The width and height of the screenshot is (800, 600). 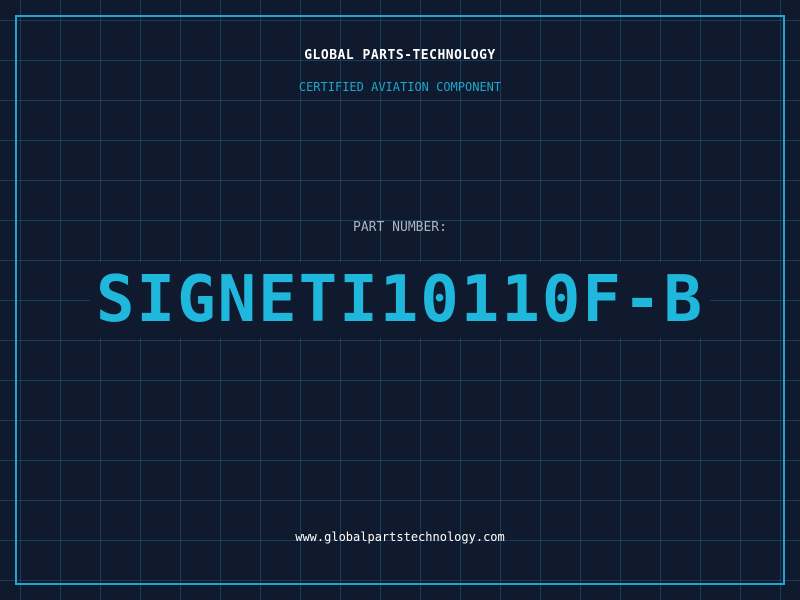 I want to click on company-name: GLOBAL PARTS-TECHNOLOGY, so click(x=400, y=55).